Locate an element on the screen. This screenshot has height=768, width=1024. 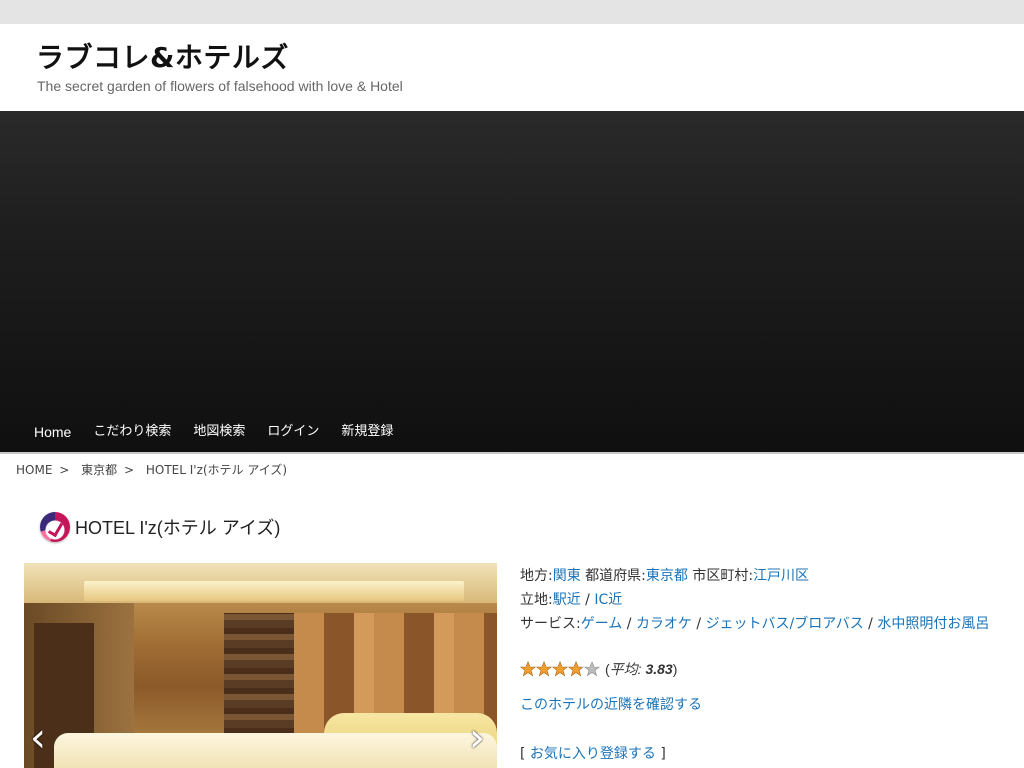
prefecture-label: 都道府県 is located at coordinates (613, 576).